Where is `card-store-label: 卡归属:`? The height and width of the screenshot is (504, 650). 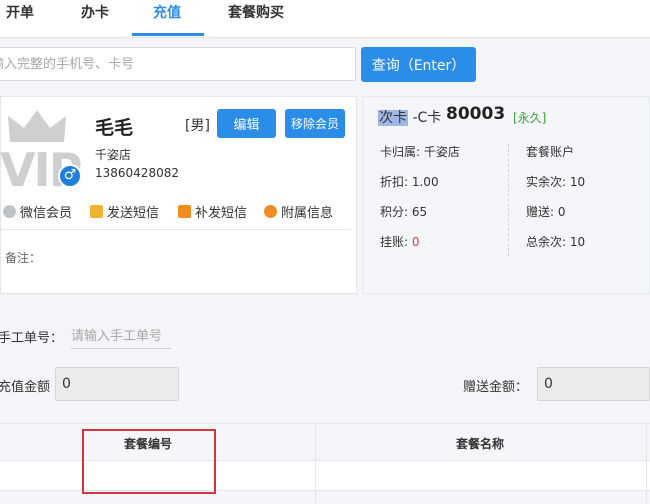 card-store-label: 卡归属: is located at coordinates (402, 152).